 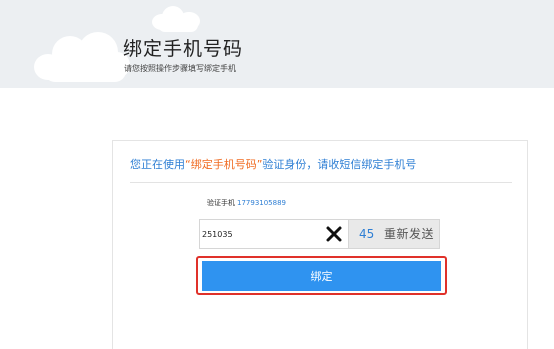 What do you see at coordinates (321, 182) in the screenshot?
I see `divider` at bounding box center [321, 182].